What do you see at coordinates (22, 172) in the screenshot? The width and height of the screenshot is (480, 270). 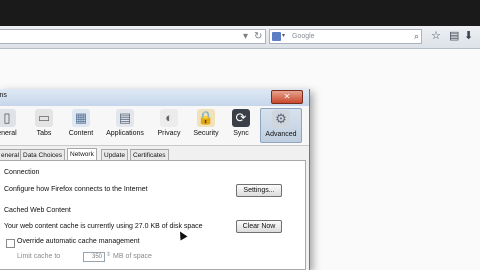 I see `connection-heading: Connection` at bounding box center [22, 172].